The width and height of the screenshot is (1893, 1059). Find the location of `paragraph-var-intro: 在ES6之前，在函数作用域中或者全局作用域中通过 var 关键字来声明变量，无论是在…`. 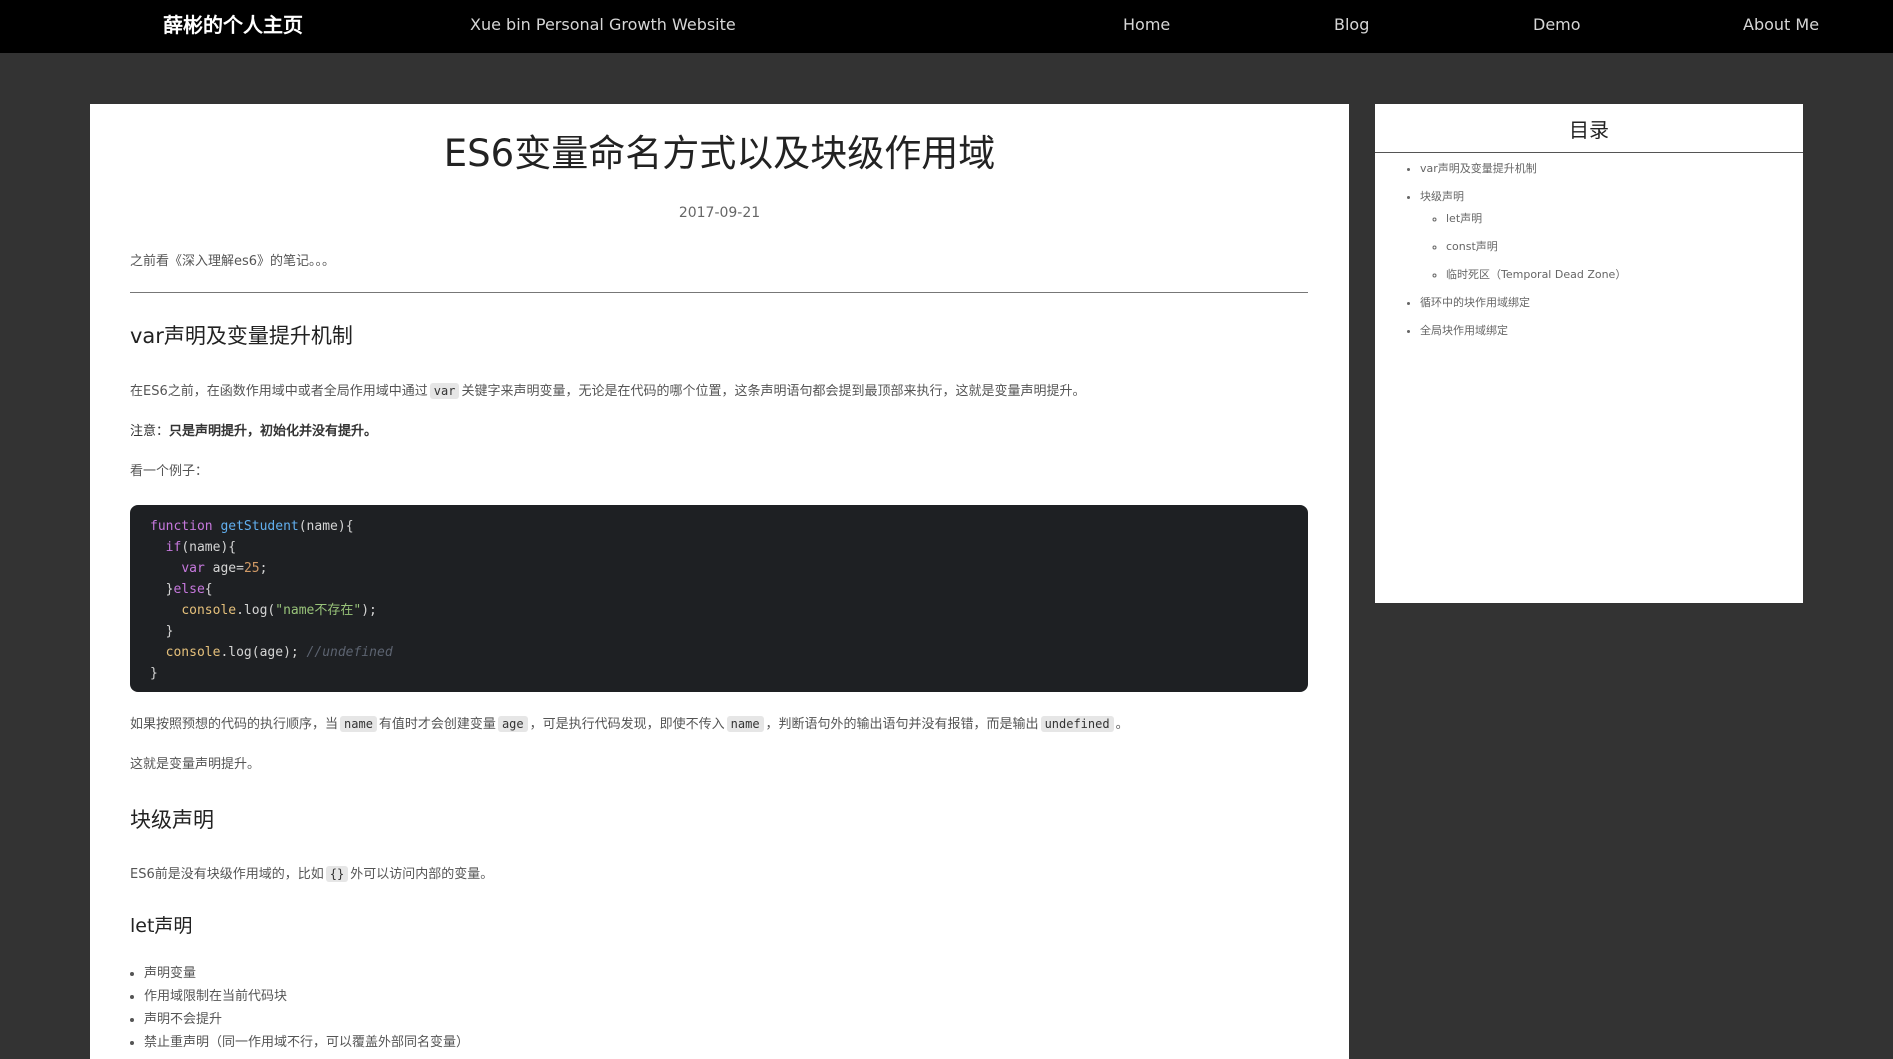

paragraph-var-intro: 在ES6之前，在函数作用域中或者全局作用域中通过 var 关键字来声明变量，无论是在… is located at coordinates (607, 391).